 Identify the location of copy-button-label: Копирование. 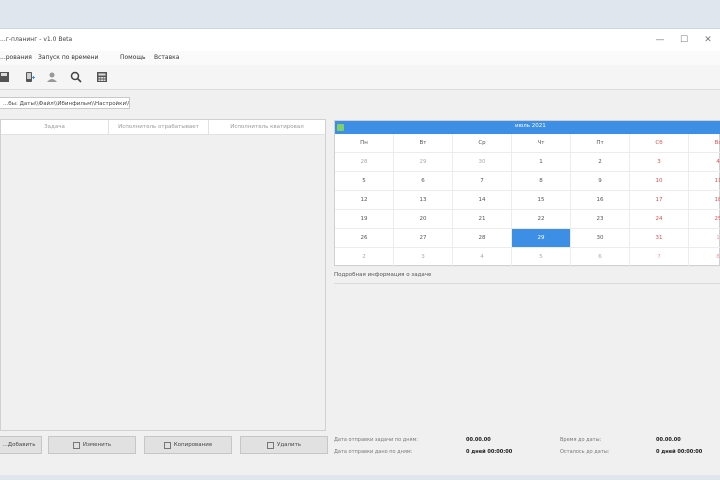
(193, 445).